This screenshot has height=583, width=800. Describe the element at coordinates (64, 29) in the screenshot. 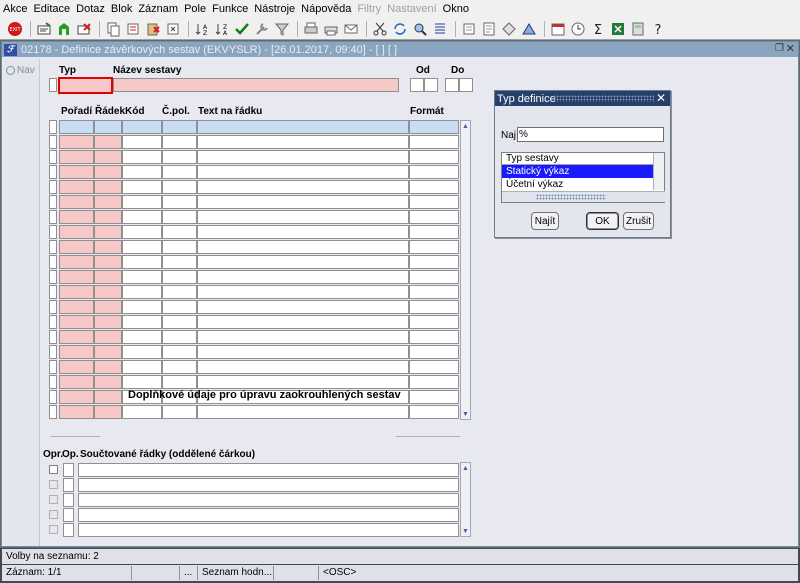

I see `new-record-icon` at that location.